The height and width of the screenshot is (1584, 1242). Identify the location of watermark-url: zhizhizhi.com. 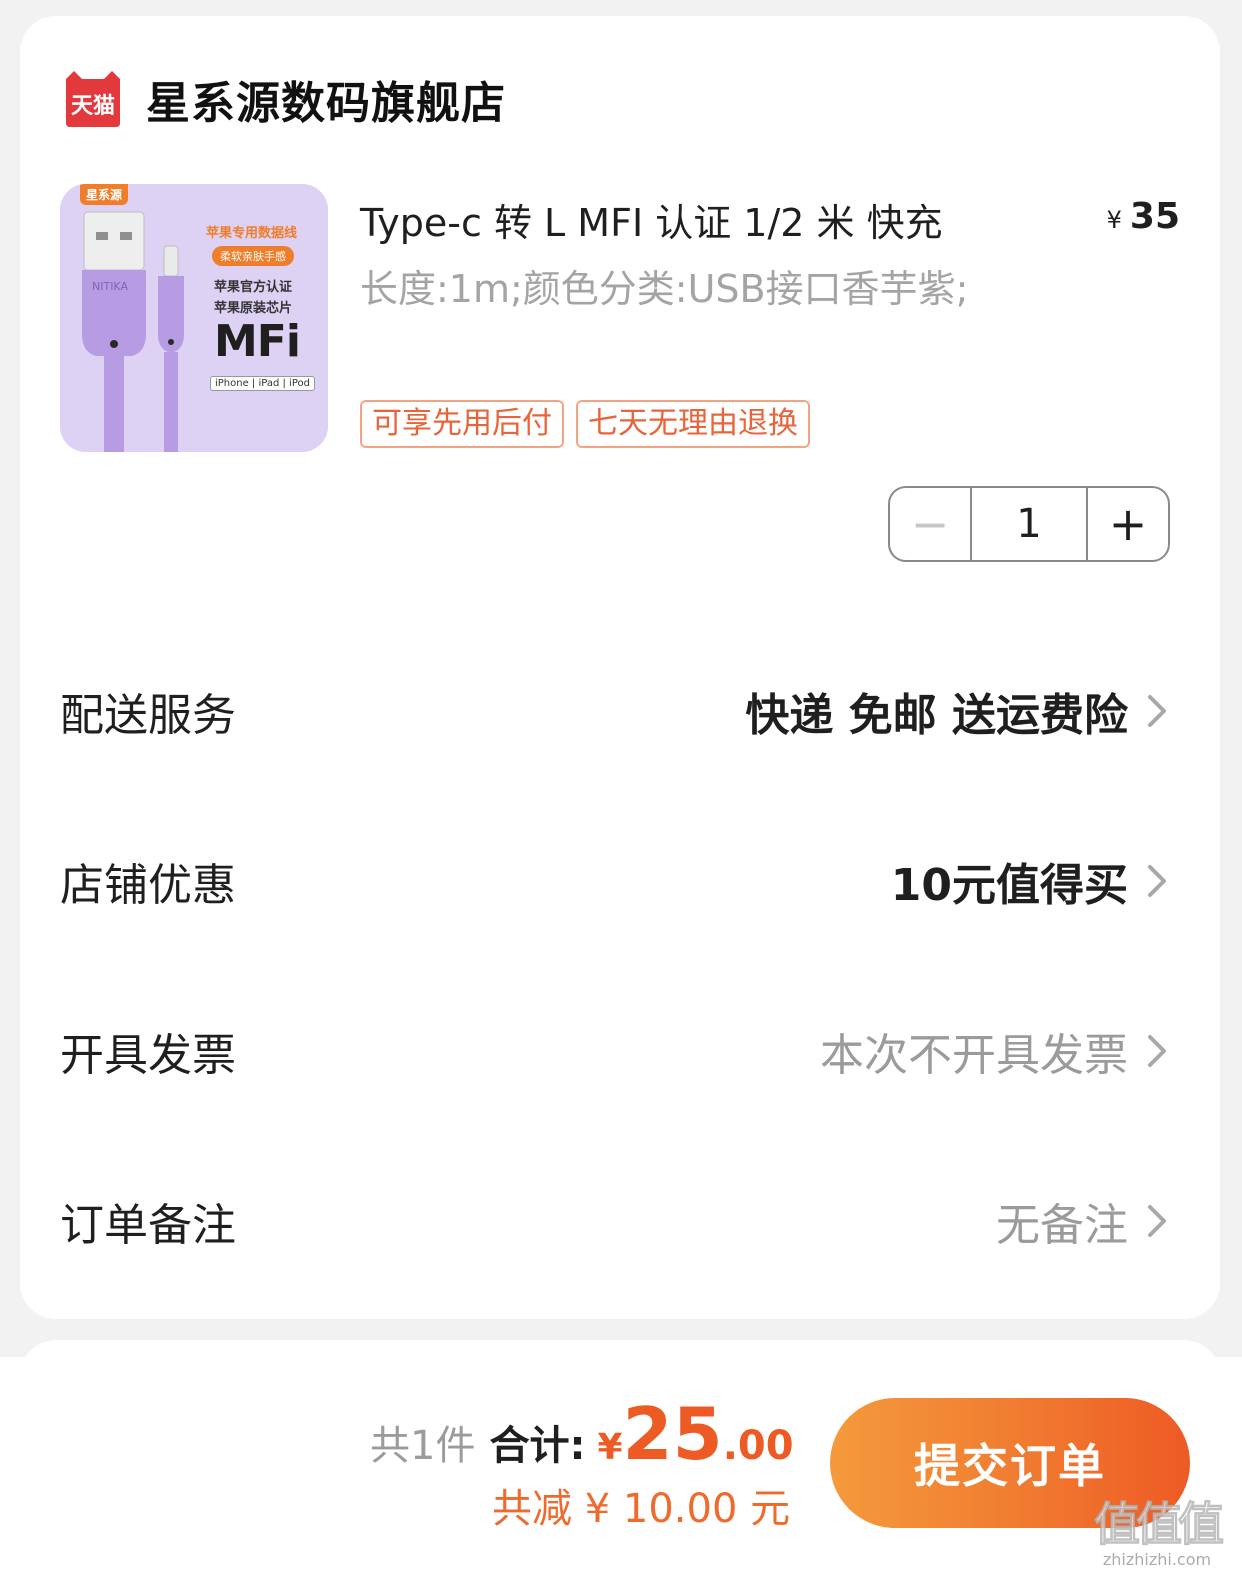
(1157, 1559).